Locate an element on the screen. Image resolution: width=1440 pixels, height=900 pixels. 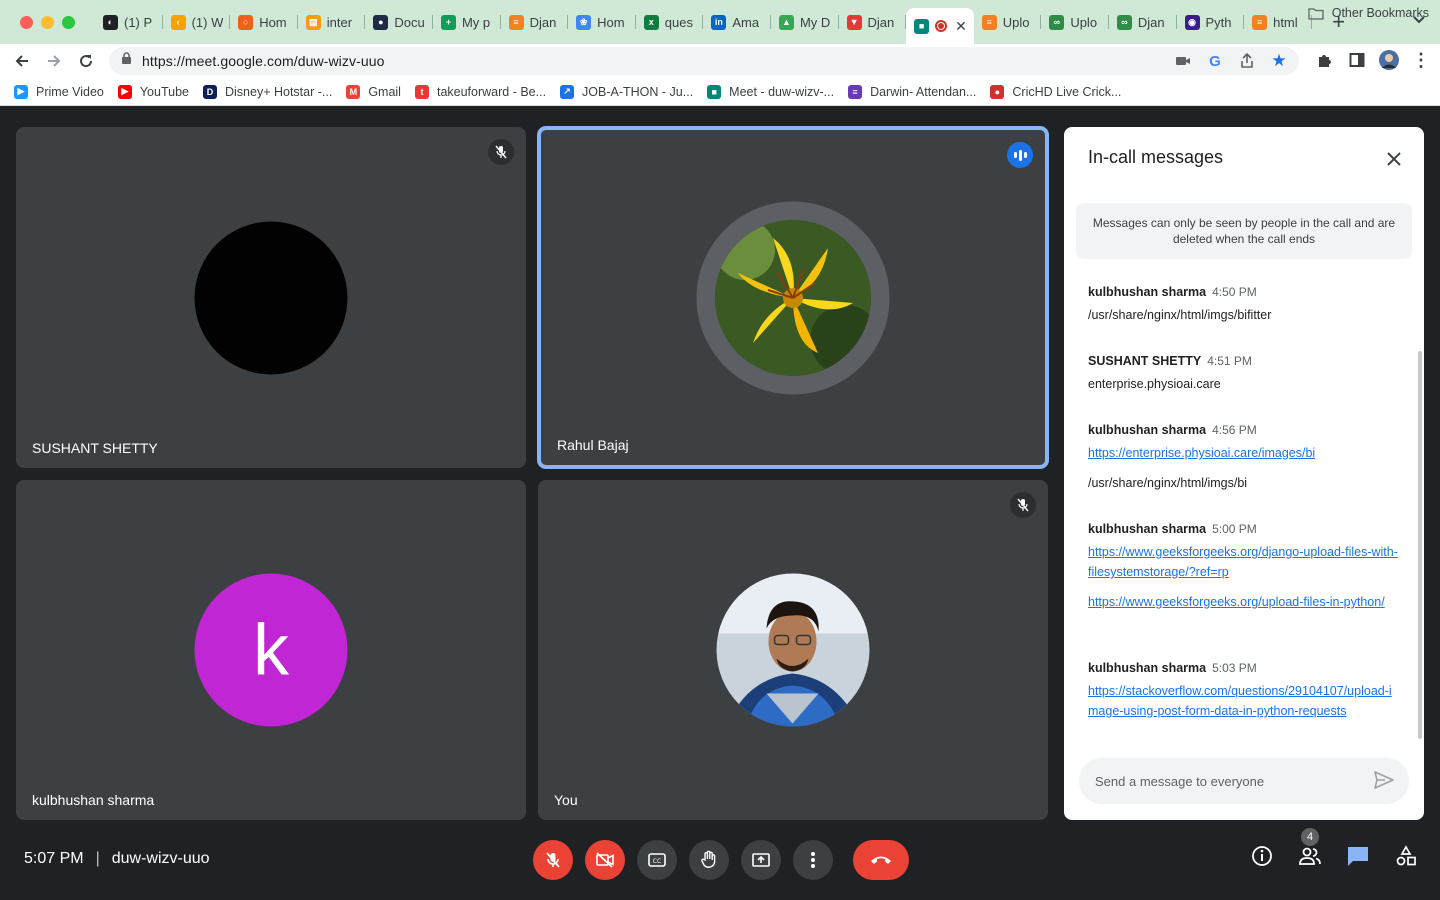
raise-hand-button is located at coordinates (709, 860).